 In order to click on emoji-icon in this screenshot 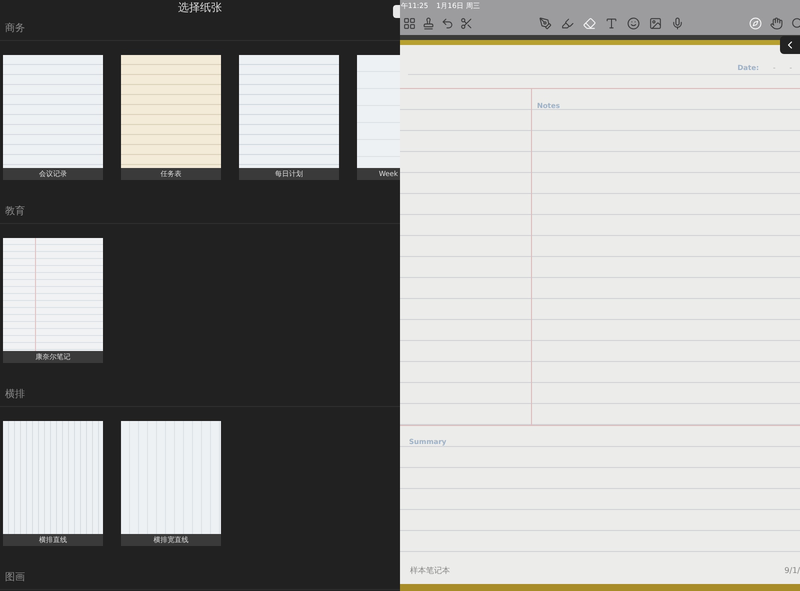, I will do `click(633, 23)`.